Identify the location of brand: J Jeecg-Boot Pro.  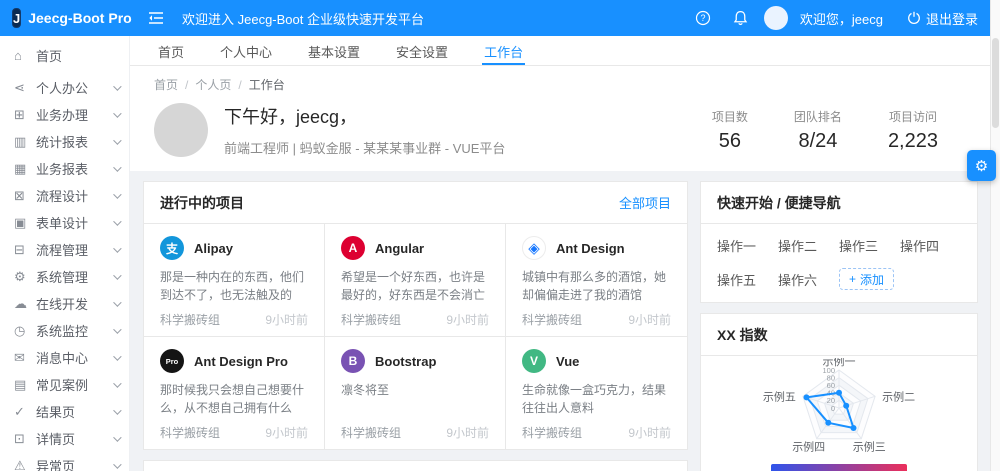
(66, 18).